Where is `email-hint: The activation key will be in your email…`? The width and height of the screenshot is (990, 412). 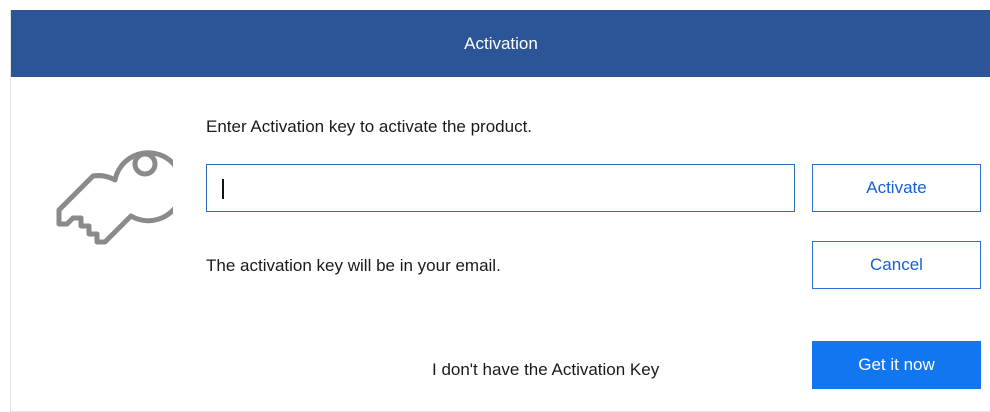
email-hint: The activation key will be in your email… is located at coordinates (353, 265).